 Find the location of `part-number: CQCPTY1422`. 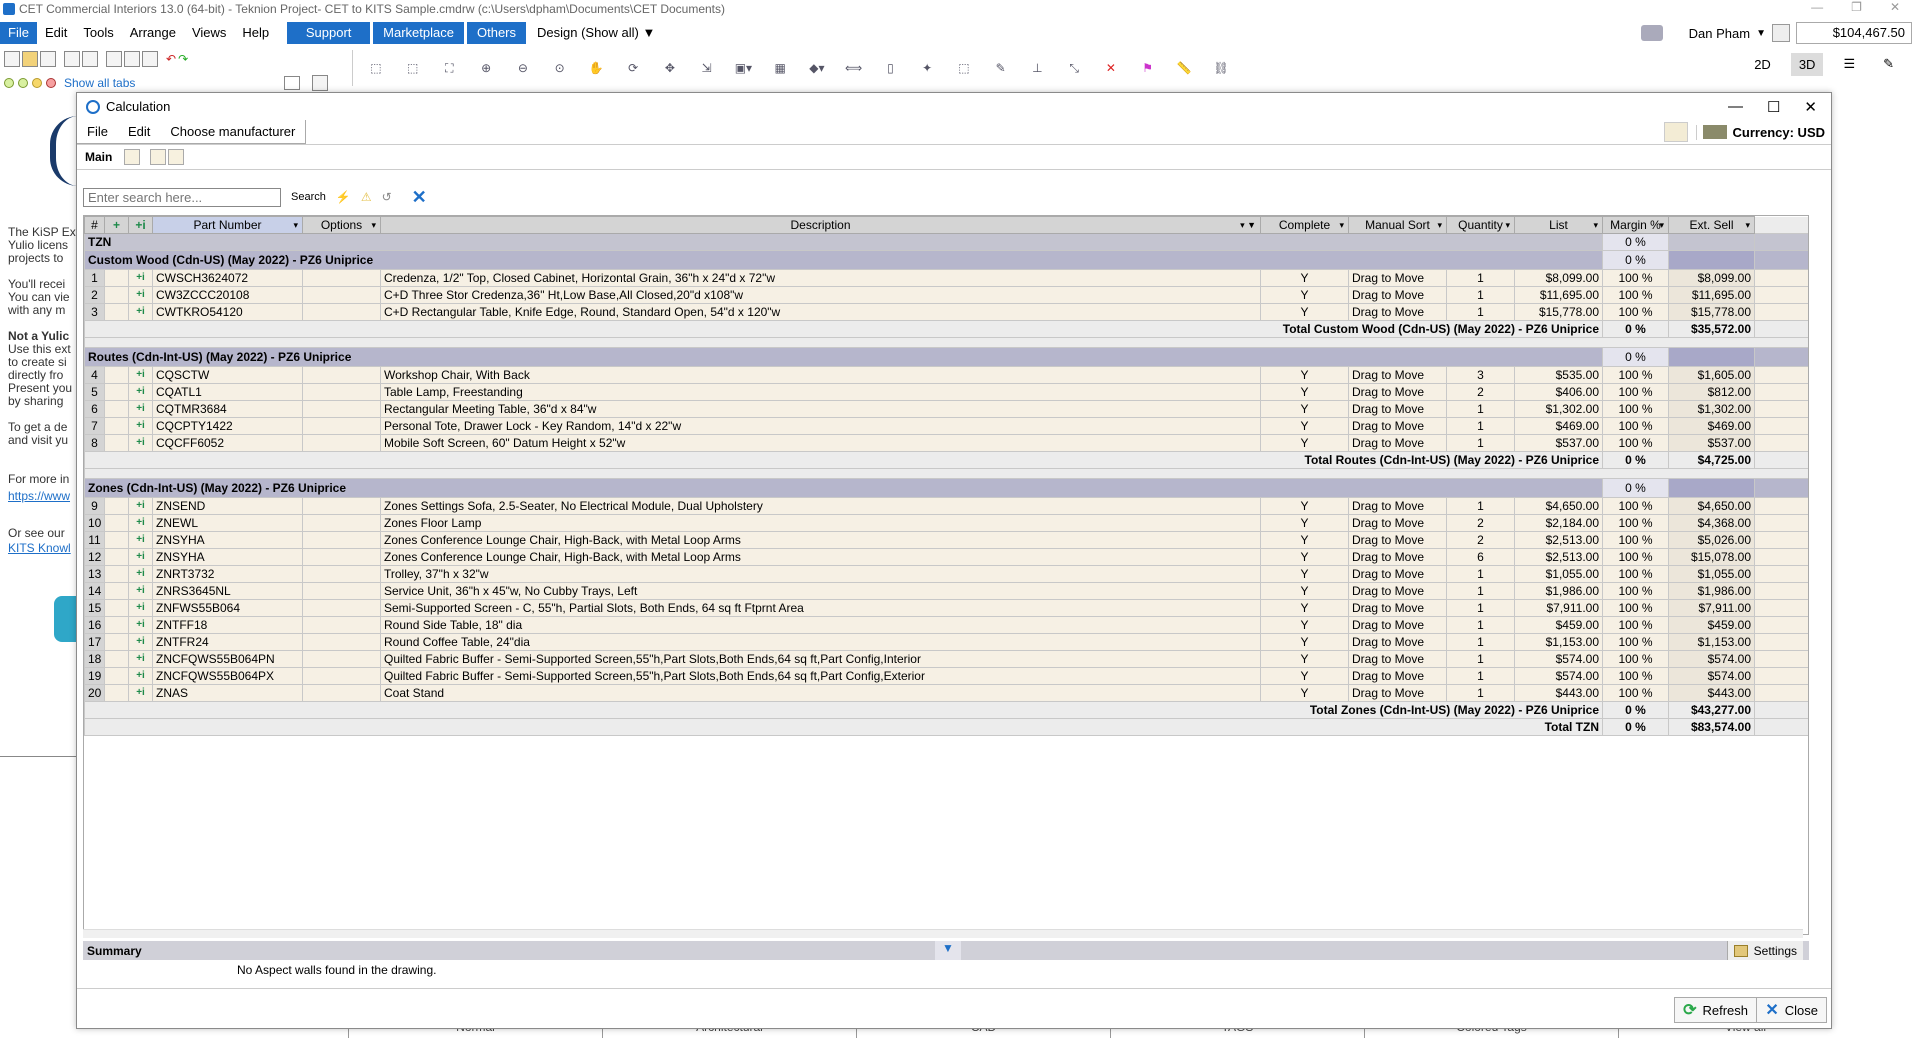

part-number: CQCPTY1422 is located at coordinates (227, 426).